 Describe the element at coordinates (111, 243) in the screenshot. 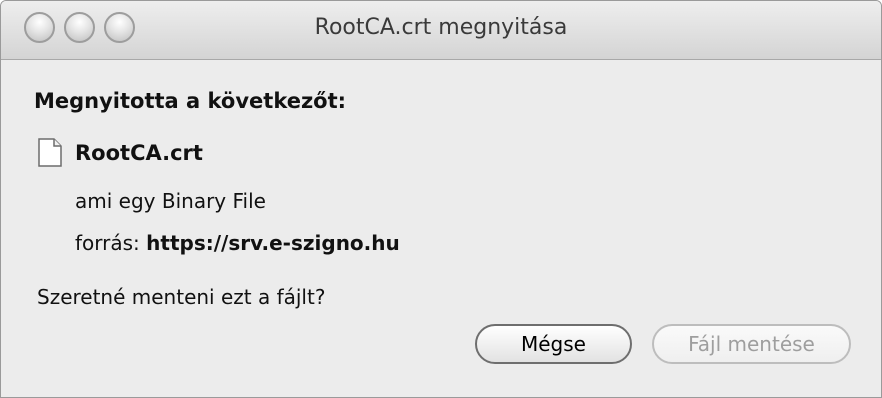

I see `source-prefix: forrás:` at that location.